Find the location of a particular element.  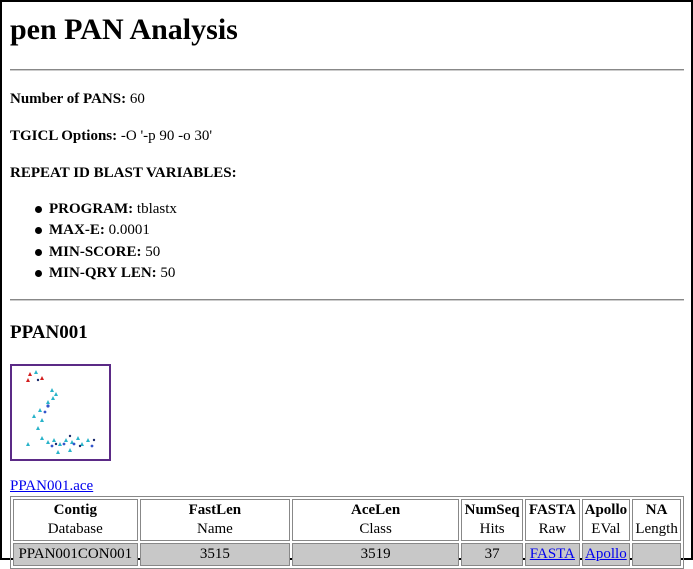

column-header-top: AceLen is located at coordinates (376, 510).